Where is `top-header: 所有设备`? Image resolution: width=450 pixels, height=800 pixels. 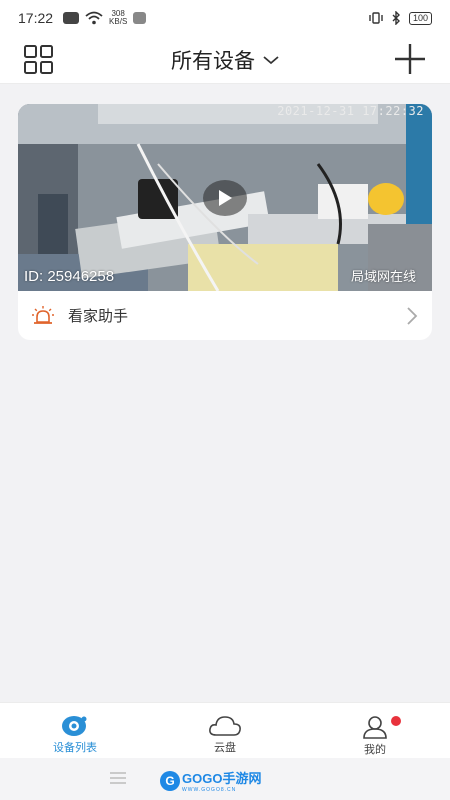 top-header: 所有设备 is located at coordinates (225, 60).